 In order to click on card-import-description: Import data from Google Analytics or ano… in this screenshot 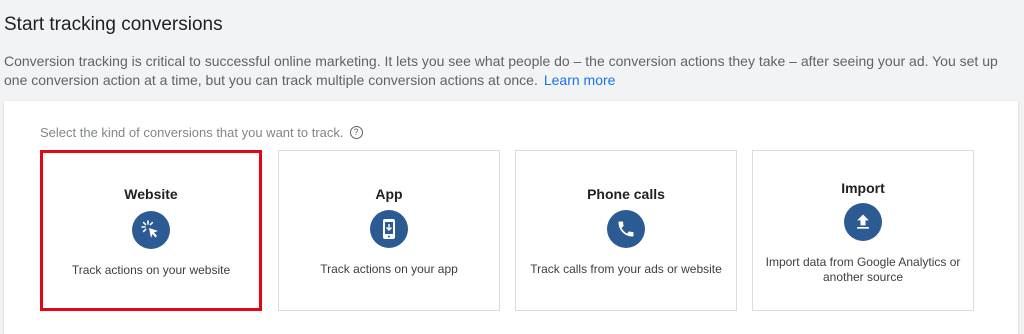, I will do `click(863, 269)`.